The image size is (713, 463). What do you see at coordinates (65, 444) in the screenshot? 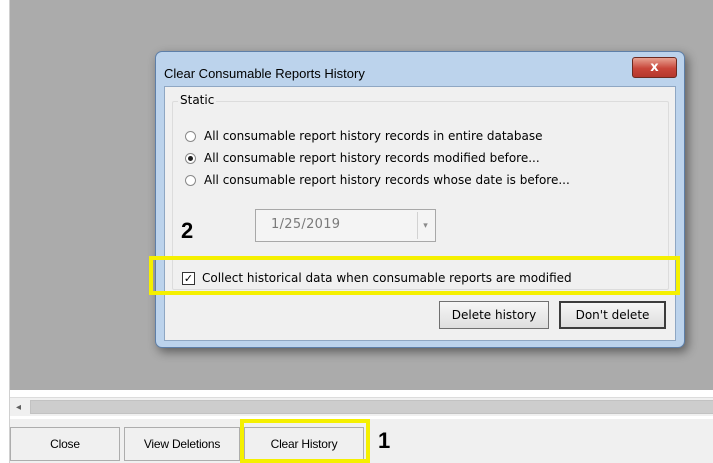
I see `close-button: Close` at bounding box center [65, 444].